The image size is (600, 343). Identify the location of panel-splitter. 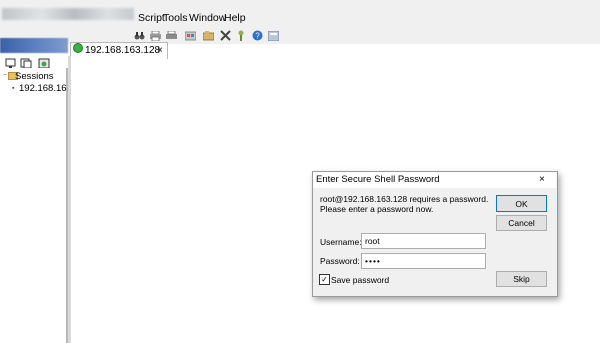
(69, 199).